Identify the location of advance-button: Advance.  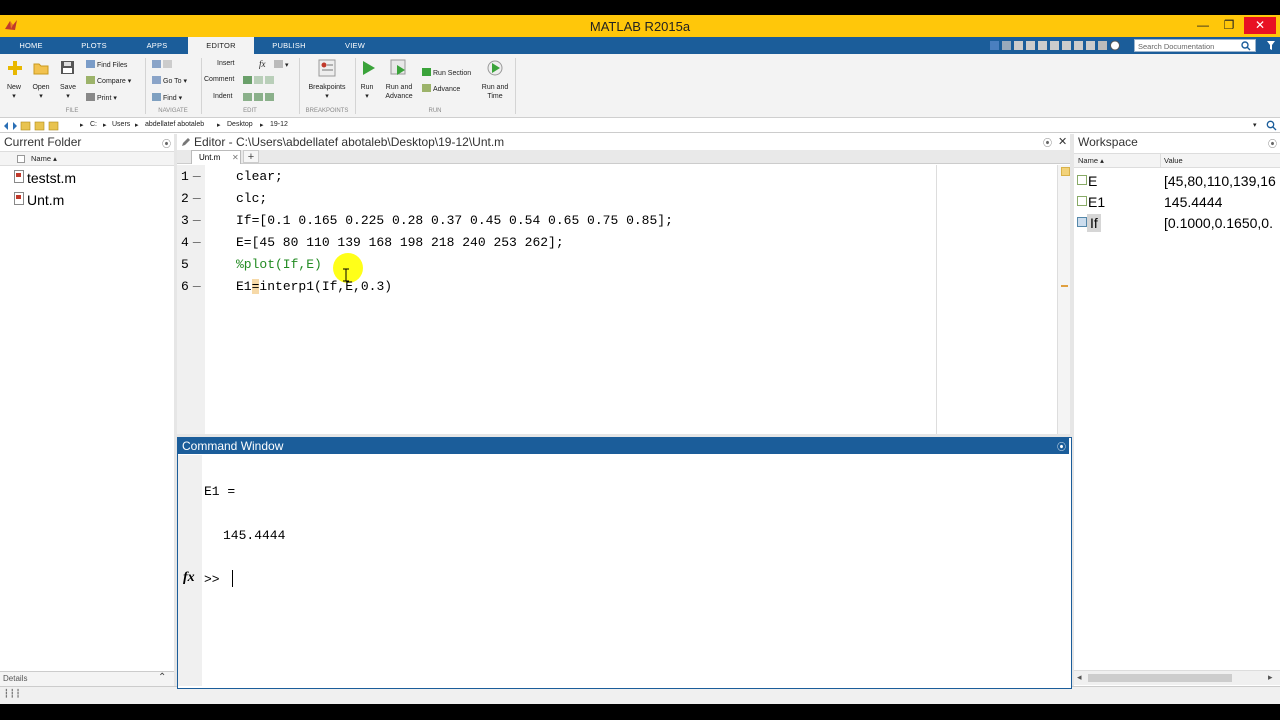
(441, 88).